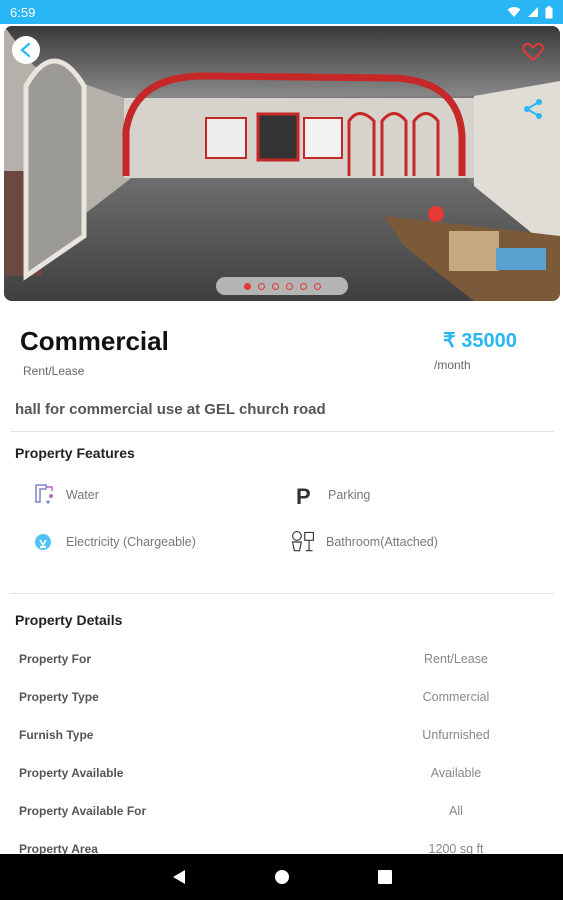  What do you see at coordinates (279, 662) in the screenshot?
I see `detail-row: Property For Rent/Lease` at bounding box center [279, 662].